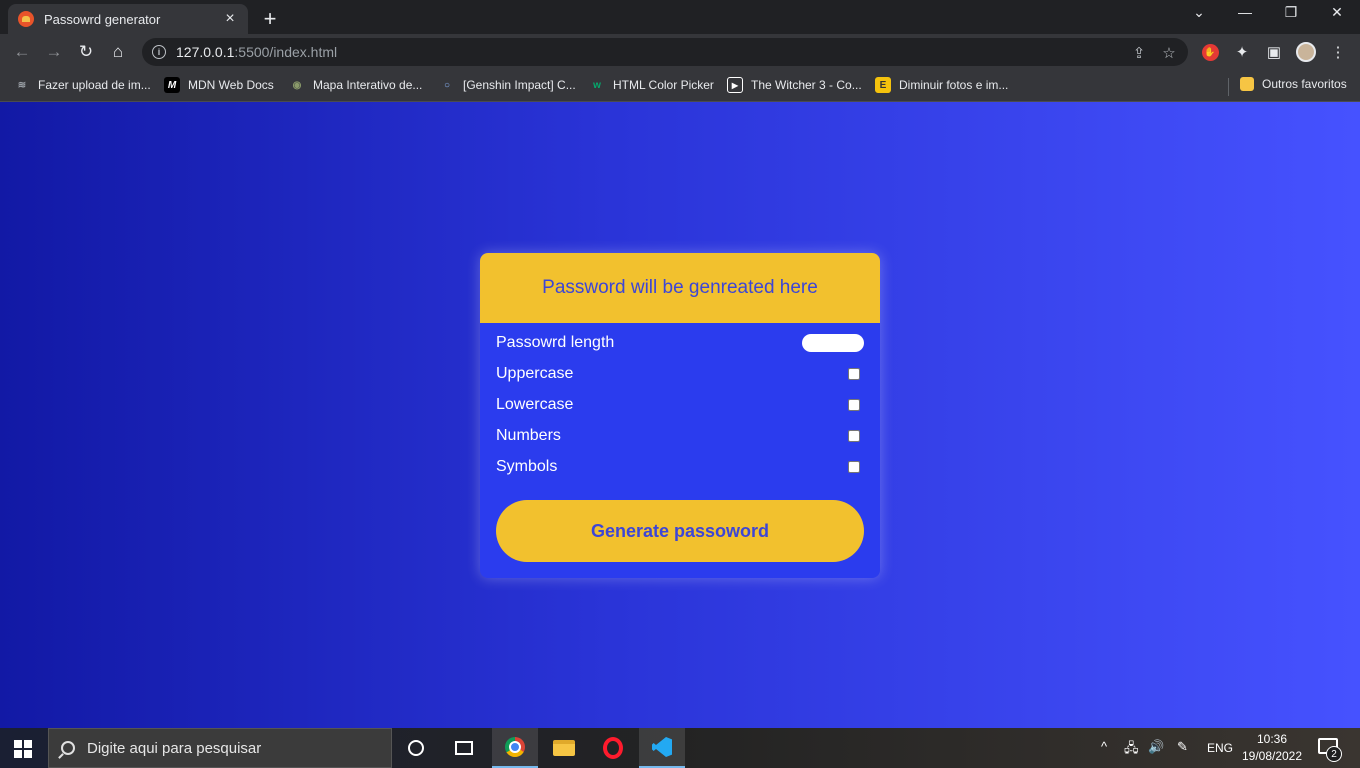  Describe the element at coordinates (854, 467) in the screenshot. I see `symbols-checkbox` at that location.